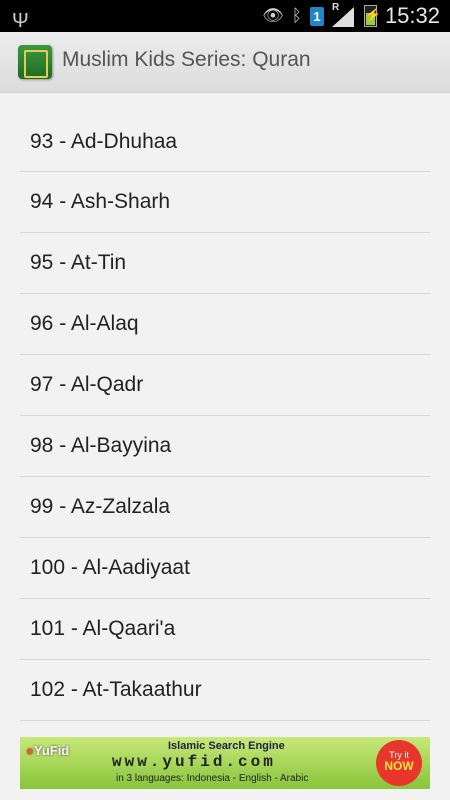 The height and width of the screenshot is (800, 450). I want to click on surah-list-item: 99 - Az-Zalzala, so click(225, 507).